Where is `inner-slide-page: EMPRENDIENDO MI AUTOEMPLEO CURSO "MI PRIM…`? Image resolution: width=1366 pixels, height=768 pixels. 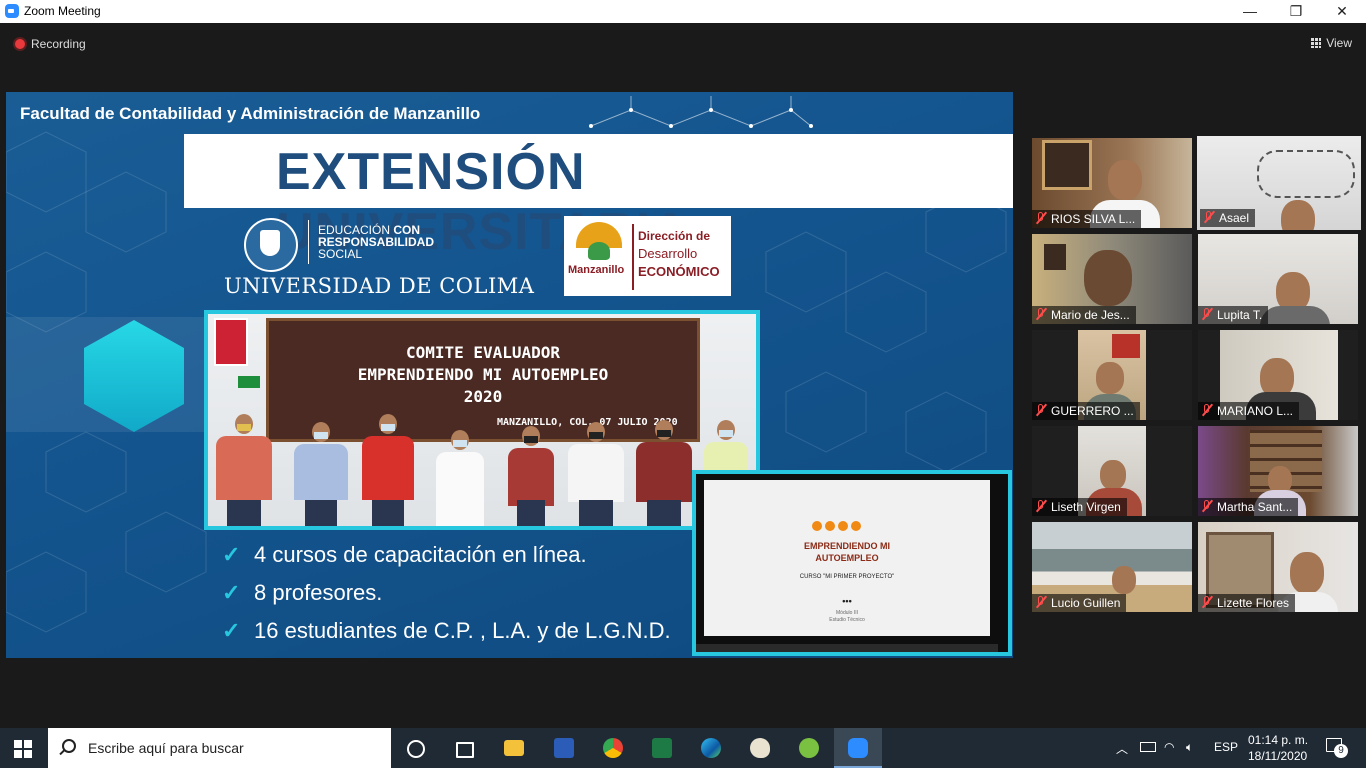 inner-slide-page: EMPRENDIENDO MI AUTOEMPLEO CURSO "MI PRIM… is located at coordinates (847, 558).